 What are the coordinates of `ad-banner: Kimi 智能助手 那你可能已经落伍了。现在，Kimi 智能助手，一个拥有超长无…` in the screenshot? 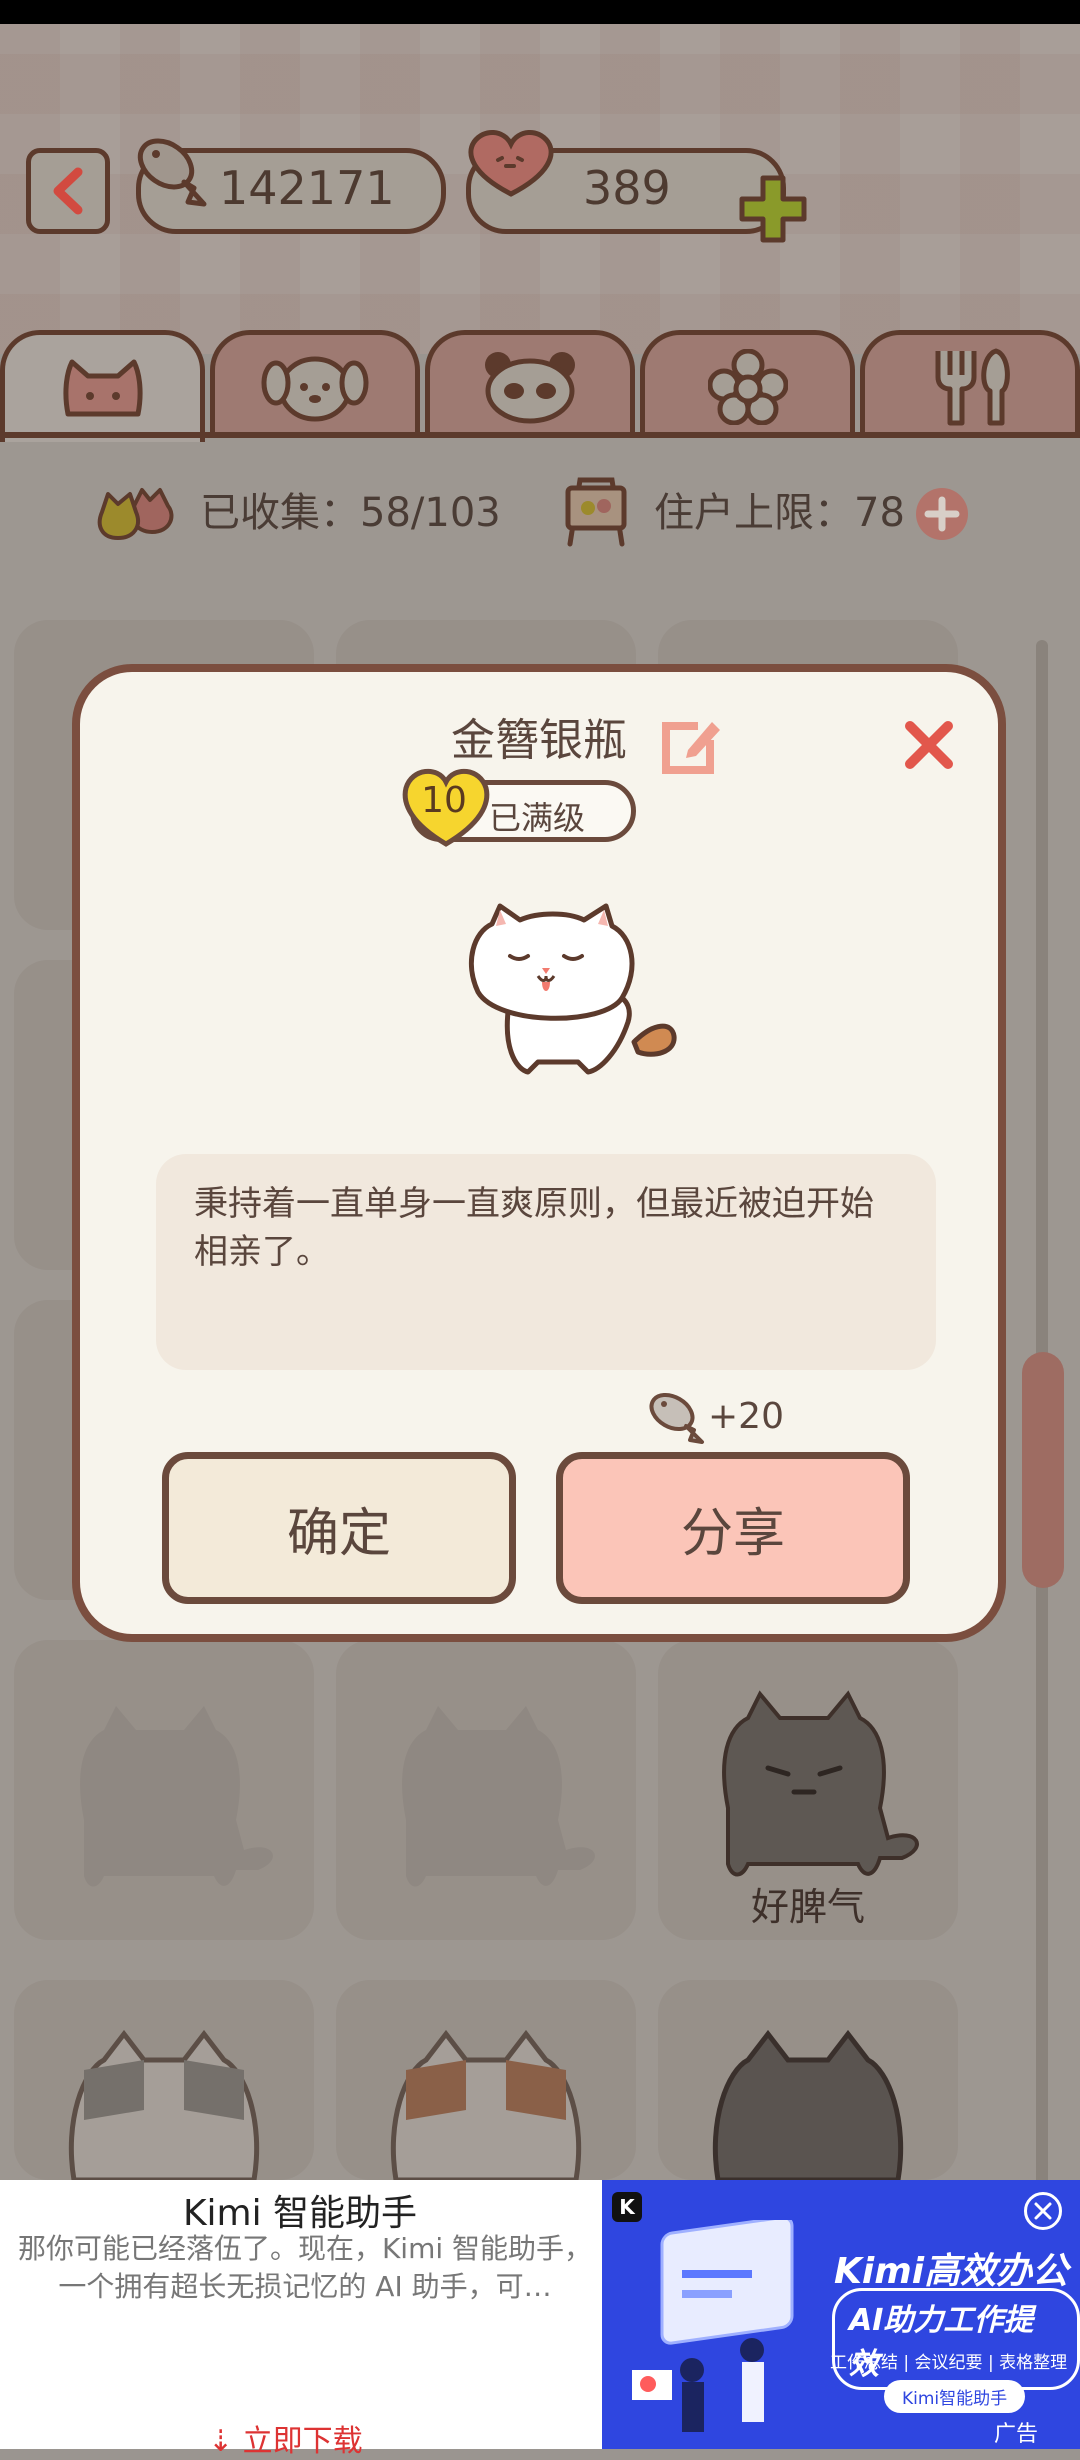 It's located at (540, 2319).